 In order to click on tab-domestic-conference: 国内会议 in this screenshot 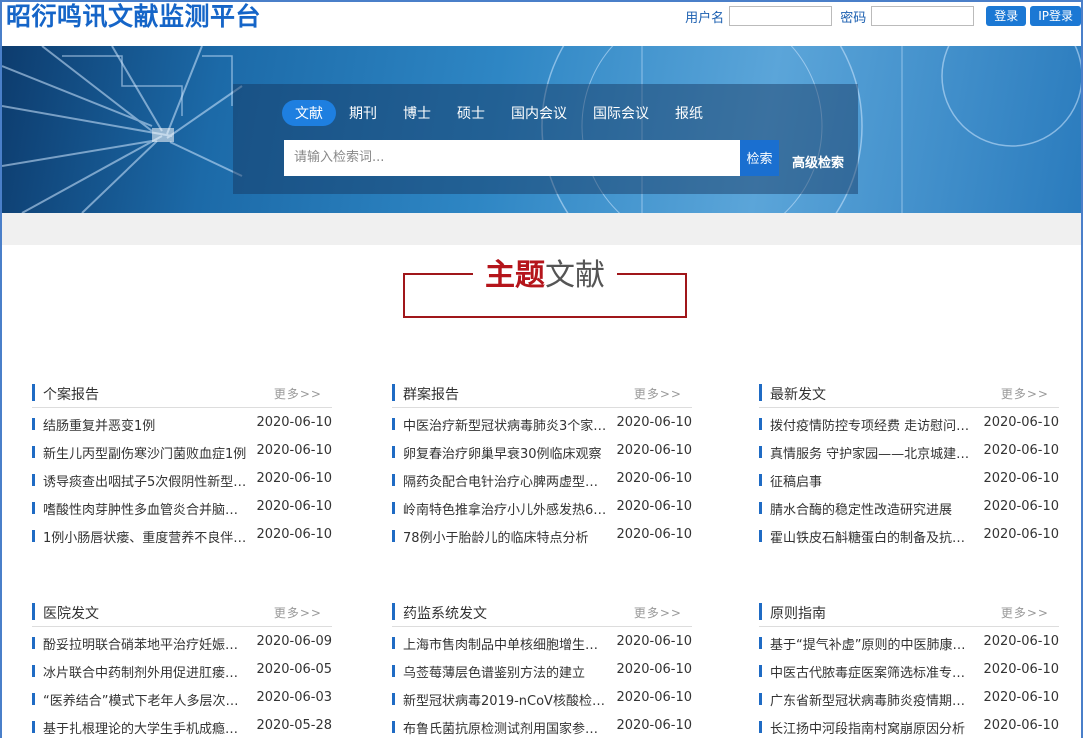, I will do `click(539, 113)`.